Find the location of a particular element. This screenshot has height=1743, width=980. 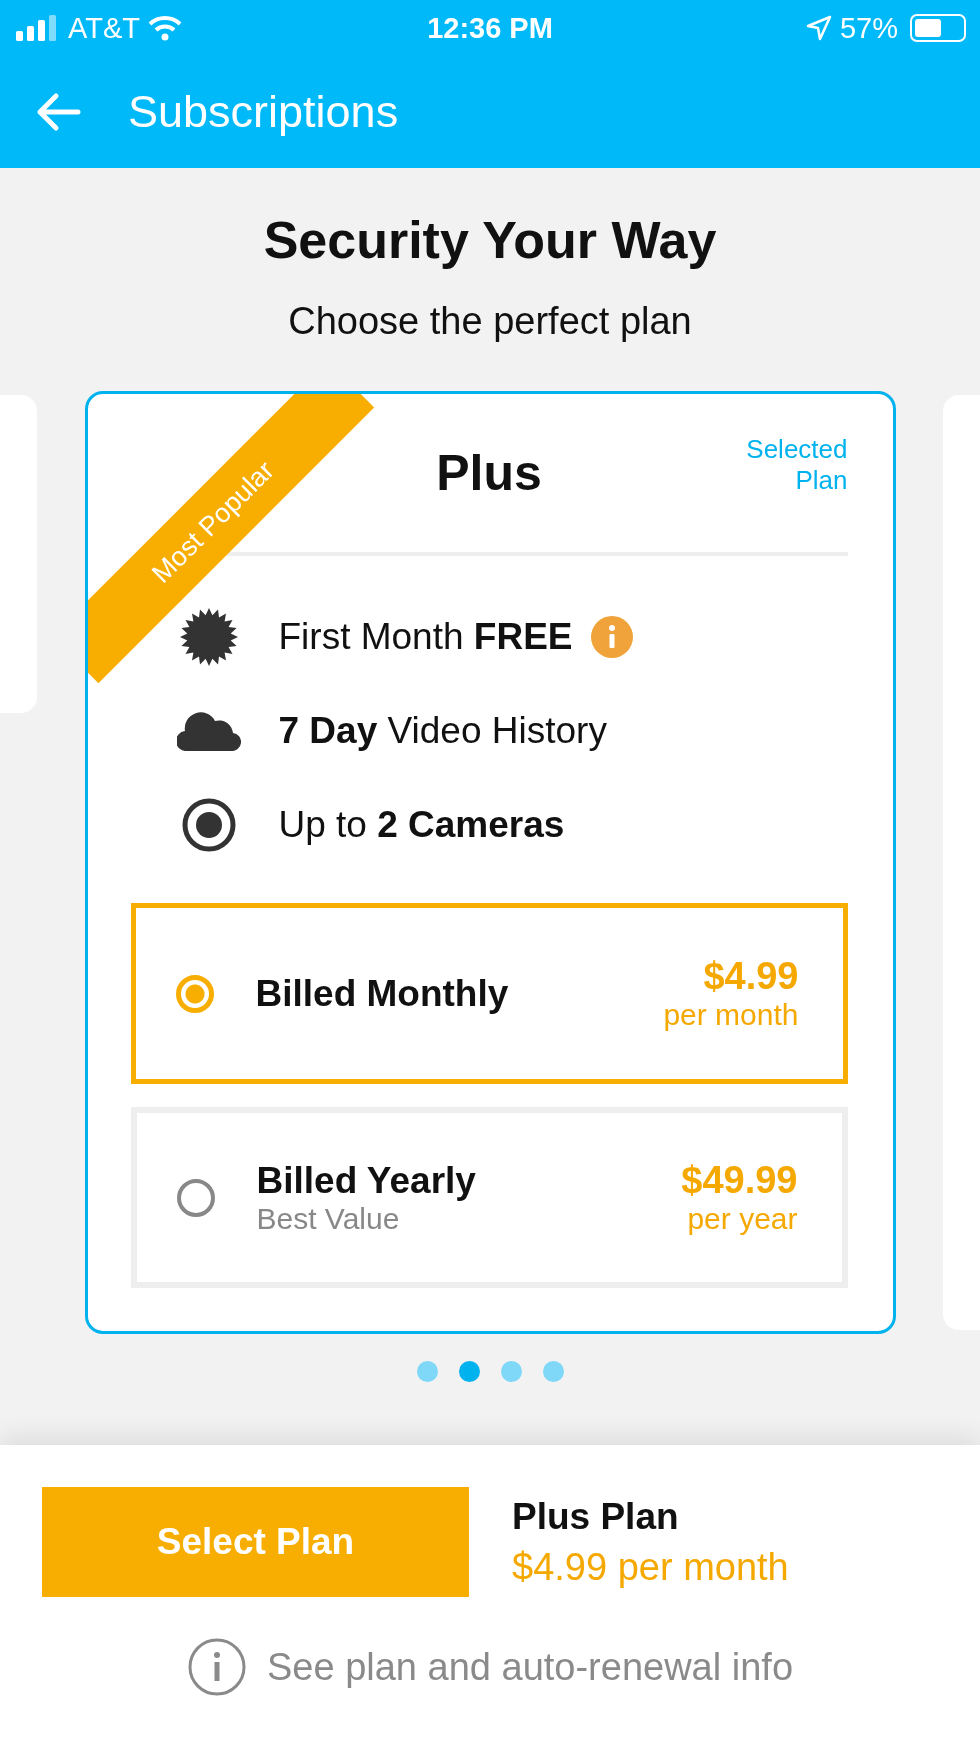

plan-name: Plus is located at coordinates (489, 473).